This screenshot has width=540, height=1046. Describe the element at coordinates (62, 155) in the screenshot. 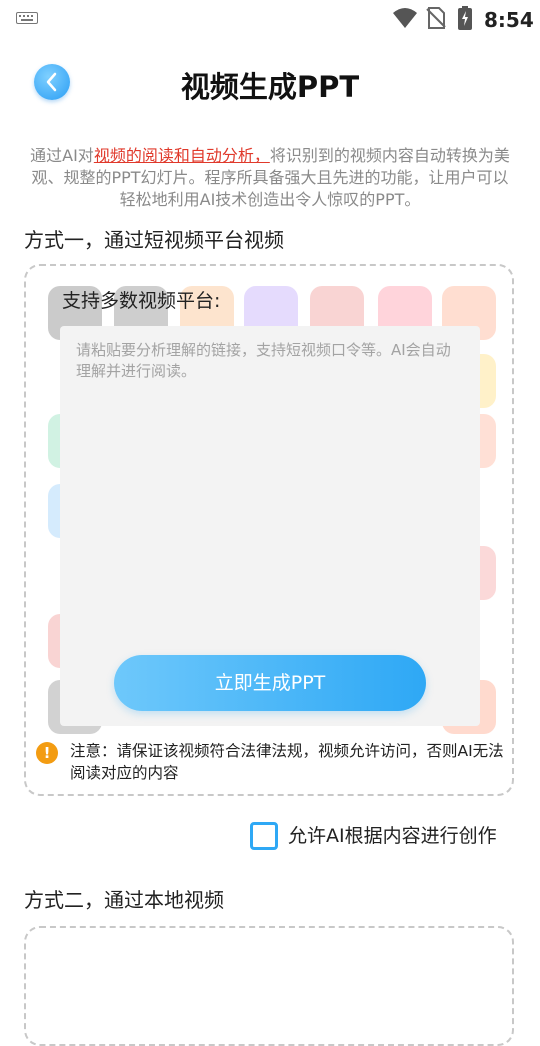

I see `intro-prefix: 通过AI对` at that location.